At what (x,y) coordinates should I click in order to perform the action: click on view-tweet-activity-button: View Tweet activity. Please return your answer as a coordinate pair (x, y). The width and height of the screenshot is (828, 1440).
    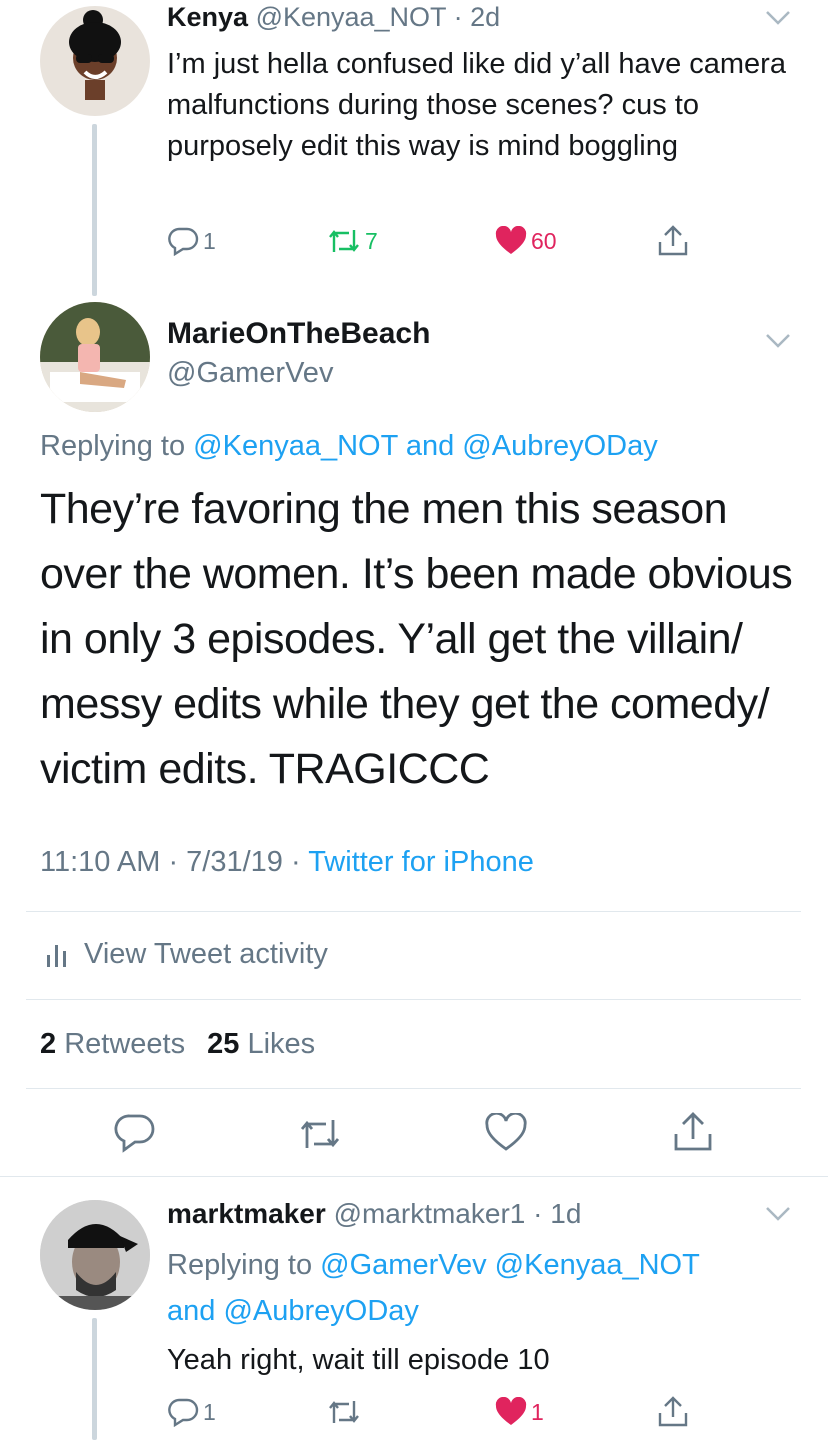
    Looking at the image, I should click on (187, 954).